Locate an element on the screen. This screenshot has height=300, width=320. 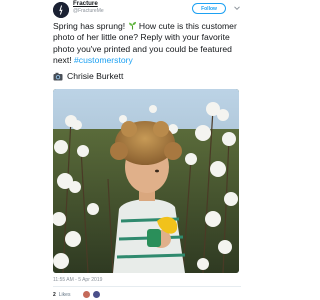
account-handle: @FractureMe is located at coordinates (88, 11).